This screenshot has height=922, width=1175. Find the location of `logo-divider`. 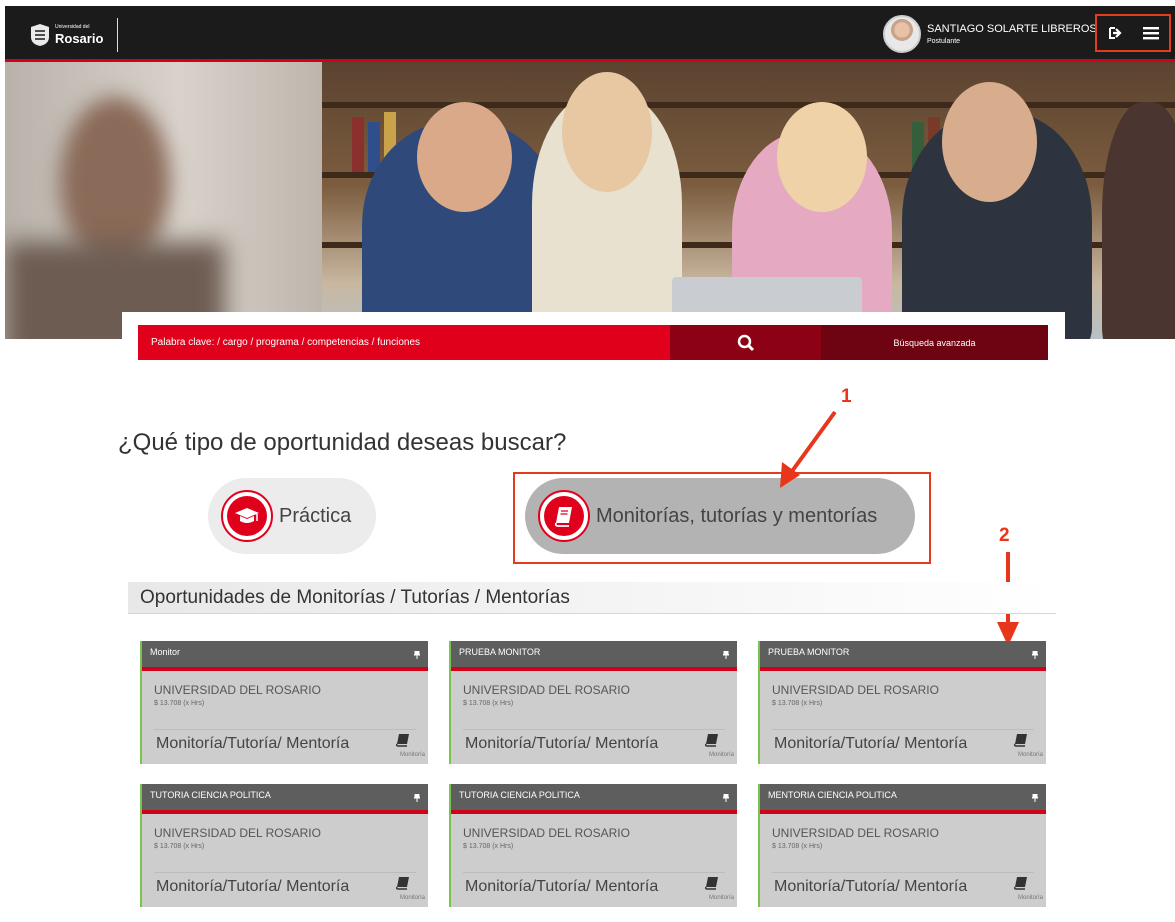

logo-divider is located at coordinates (117, 35).